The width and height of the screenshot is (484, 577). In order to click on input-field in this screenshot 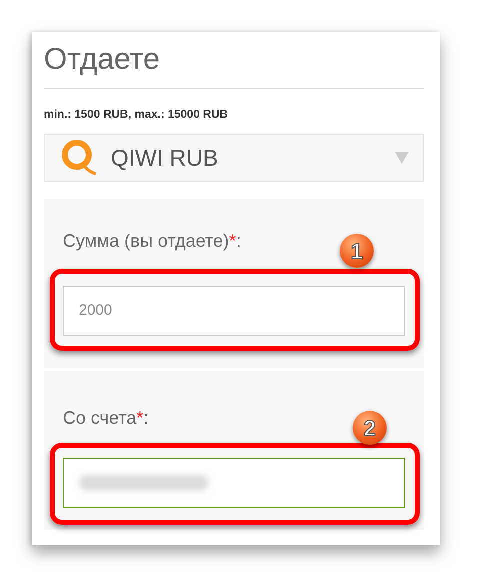, I will do `click(234, 483)`.